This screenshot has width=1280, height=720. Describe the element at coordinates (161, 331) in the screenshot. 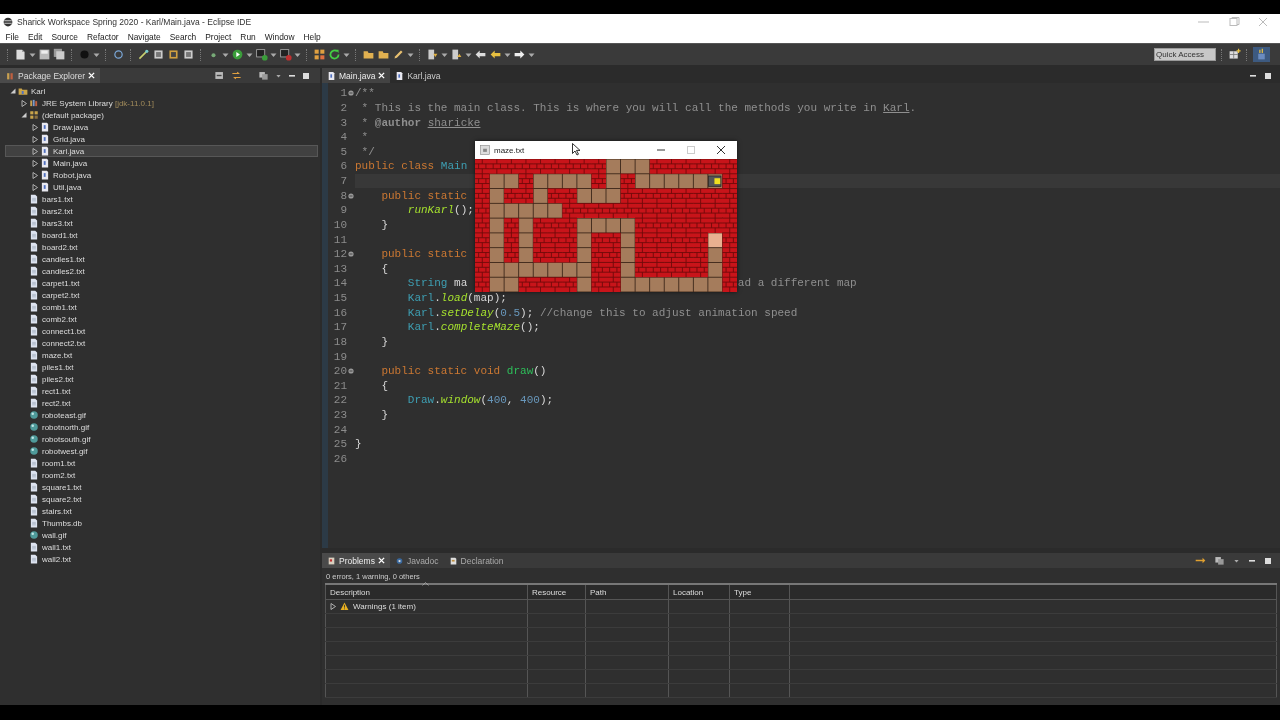

I see `tree-item: connect1.txt` at that location.